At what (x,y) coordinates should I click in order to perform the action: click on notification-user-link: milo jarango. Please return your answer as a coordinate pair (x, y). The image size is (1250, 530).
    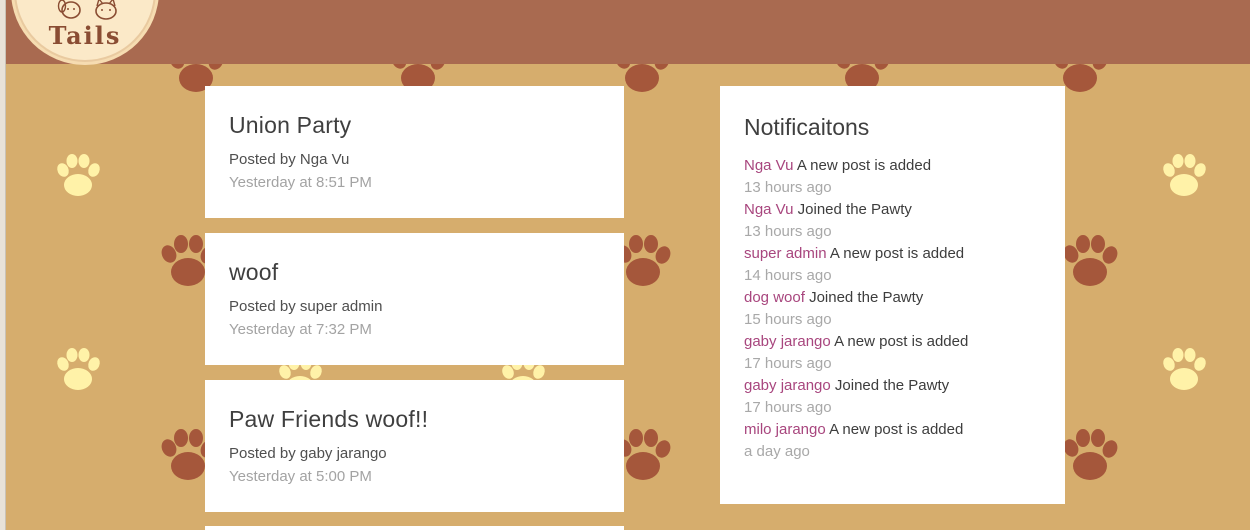
    Looking at the image, I should click on (785, 429).